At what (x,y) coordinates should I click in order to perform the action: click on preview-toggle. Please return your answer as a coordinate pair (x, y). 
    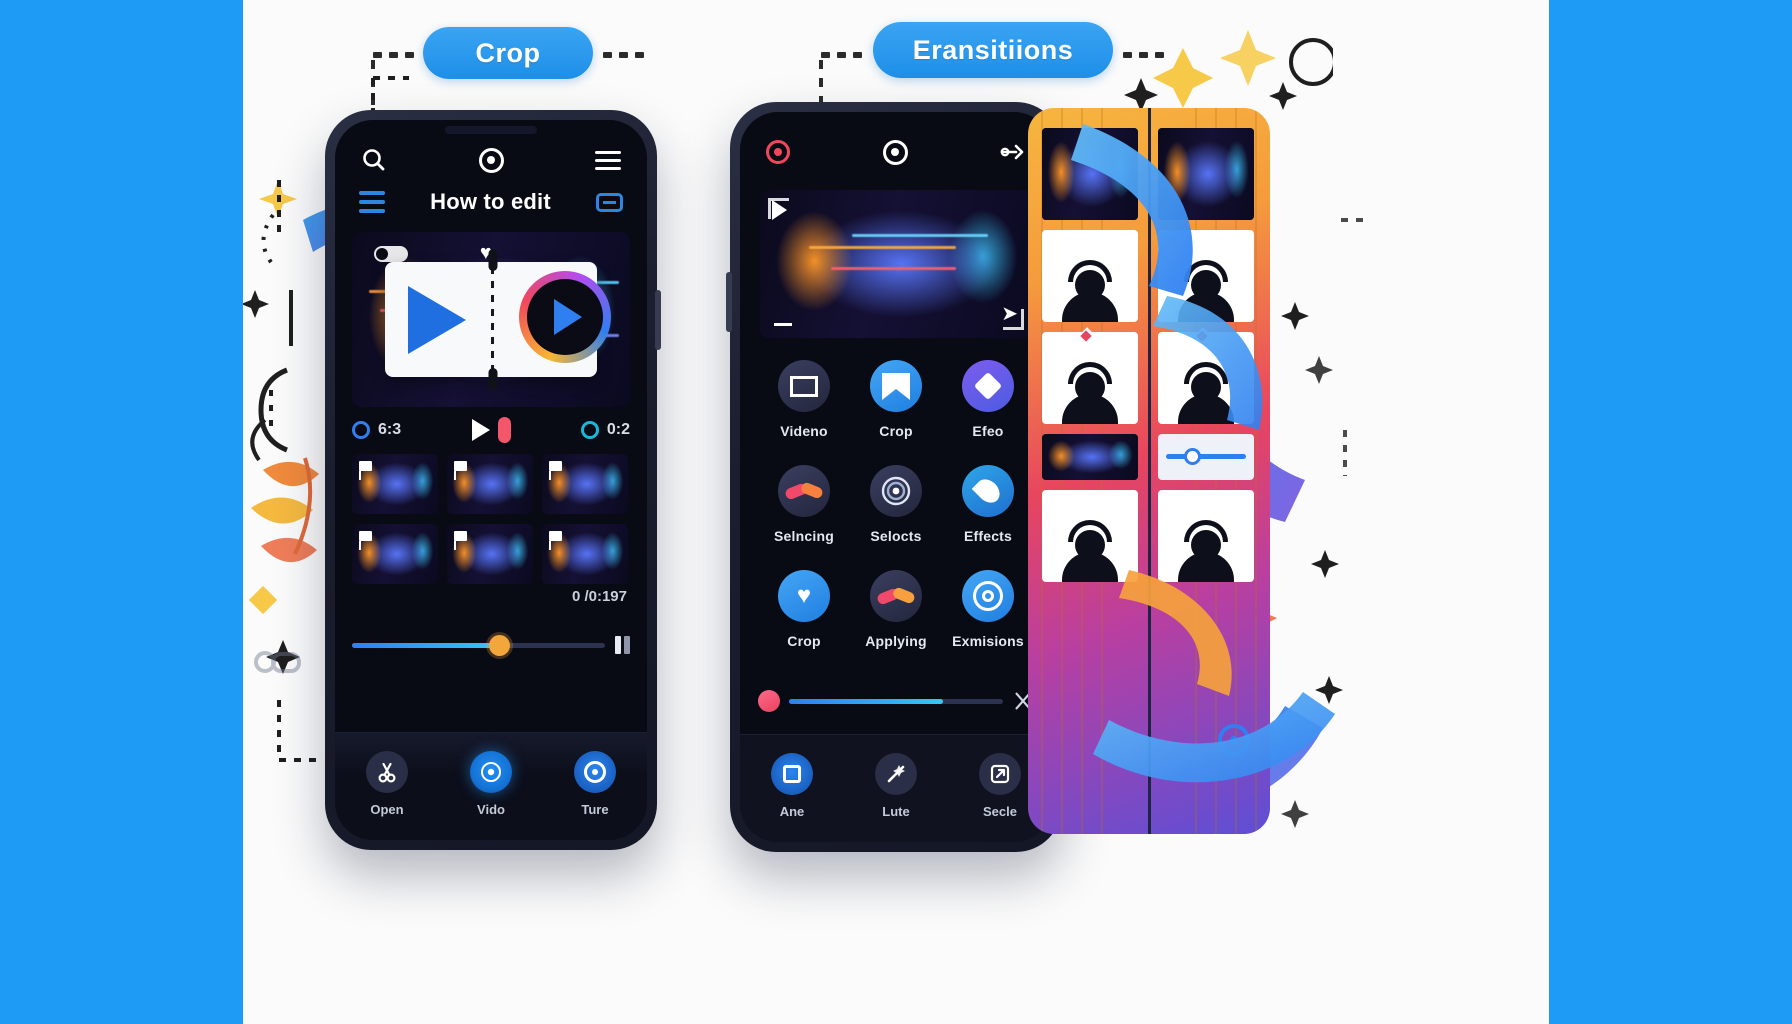
    Looking at the image, I should click on (391, 254).